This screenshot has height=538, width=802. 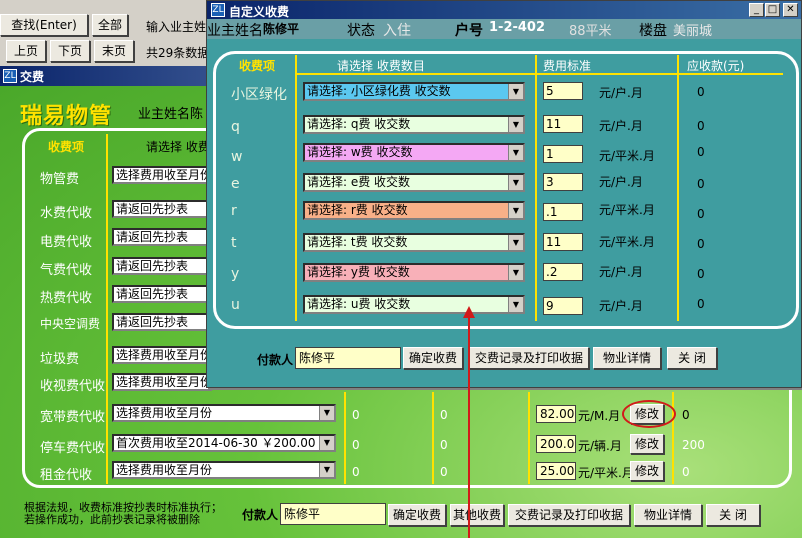 What do you see at coordinates (414, 242) in the screenshot?
I see `fee-select-t: 请选择: t费 收交数 ▼` at bounding box center [414, 242].